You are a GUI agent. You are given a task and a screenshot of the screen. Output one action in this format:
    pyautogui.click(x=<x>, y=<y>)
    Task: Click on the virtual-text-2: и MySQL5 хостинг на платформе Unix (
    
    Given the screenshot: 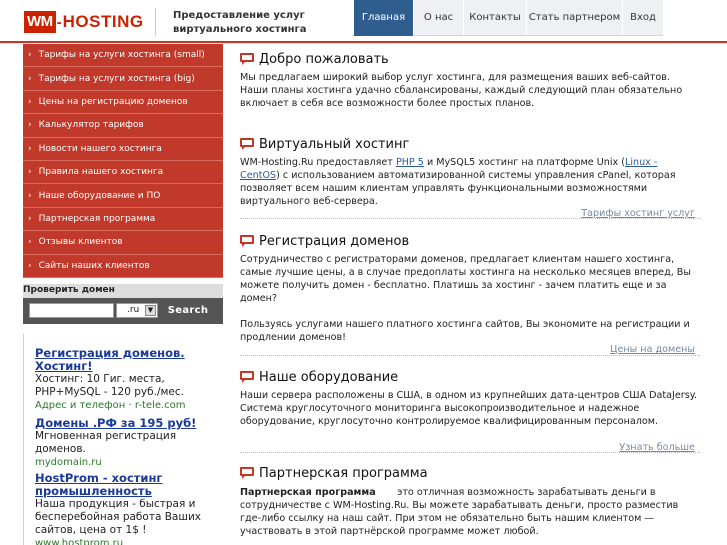 What is the action you would take?
    pyautogui.click(x=524, y=162)
    